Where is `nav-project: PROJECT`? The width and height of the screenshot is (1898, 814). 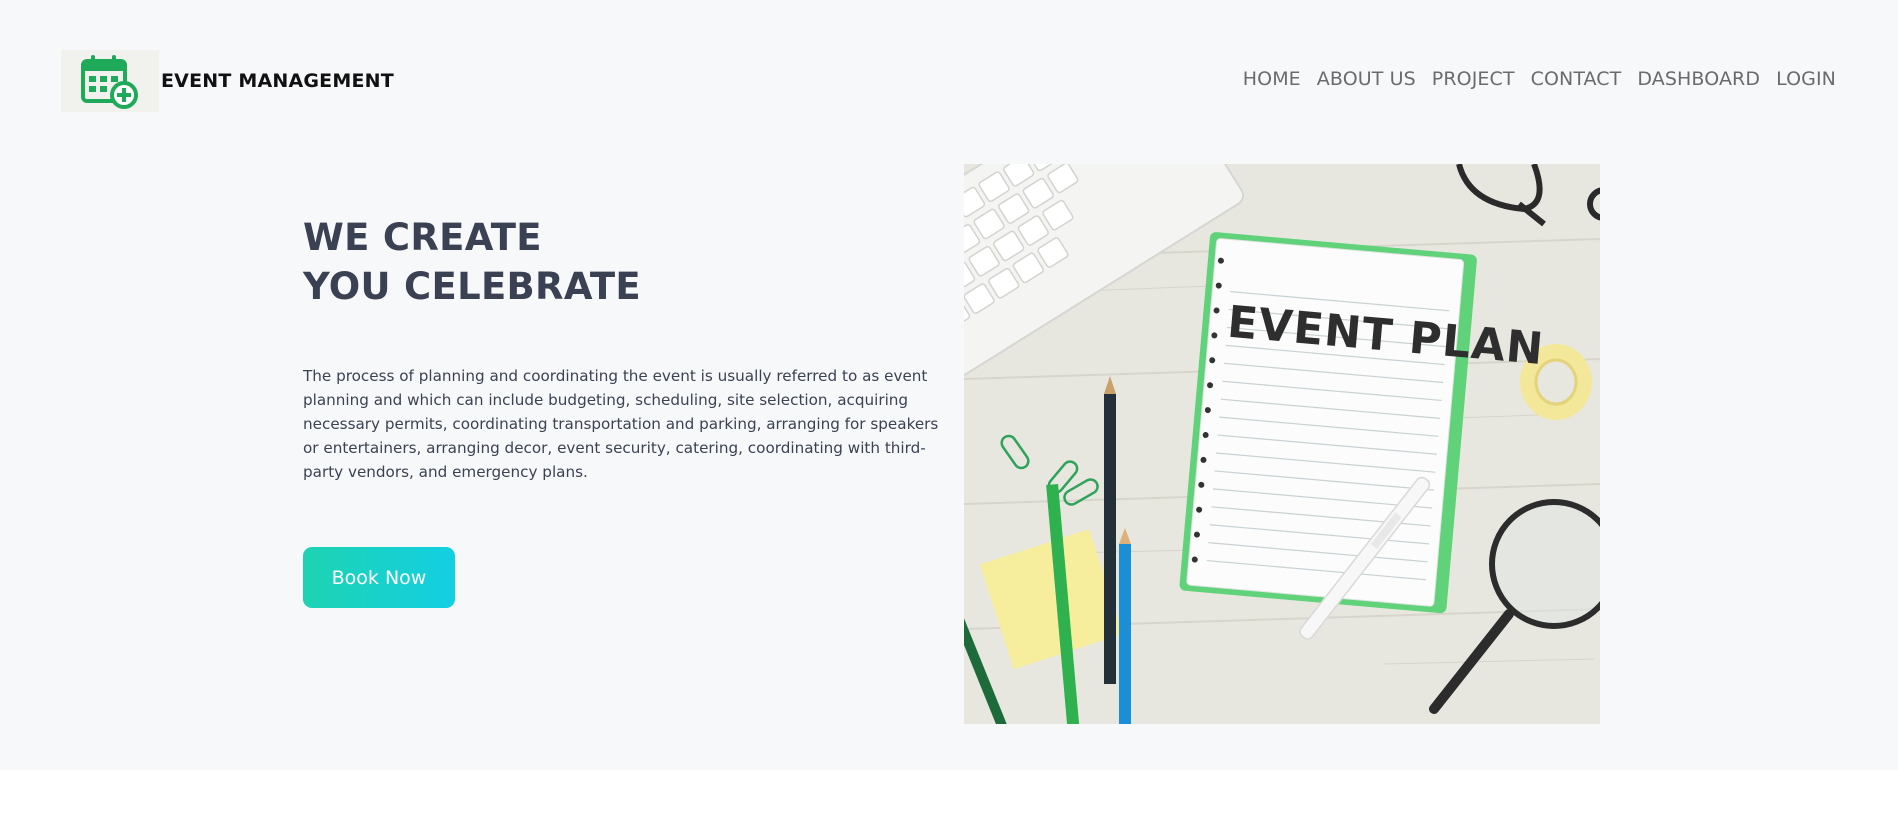 nav-project: PROJECT is located at coordinates (1473, 79).